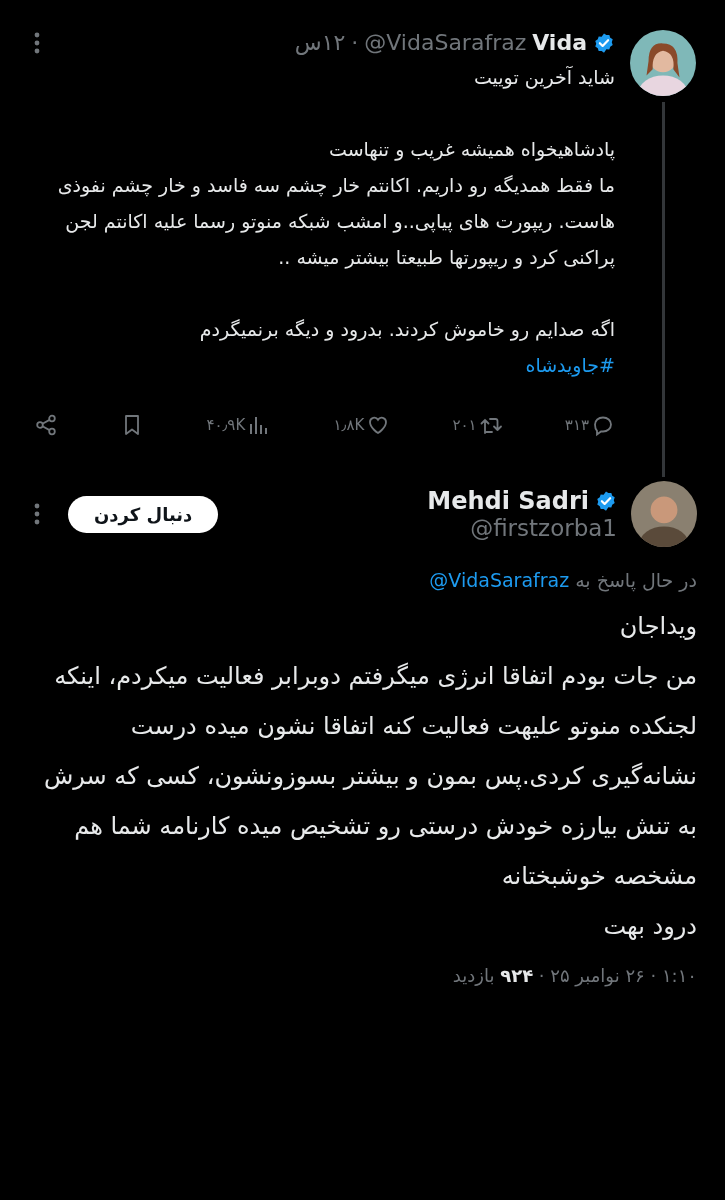  Describe the element at coordinates (543, 78) in the screenshot. I see `tweet-paragraph: شاید آخرین توییت` at that location.